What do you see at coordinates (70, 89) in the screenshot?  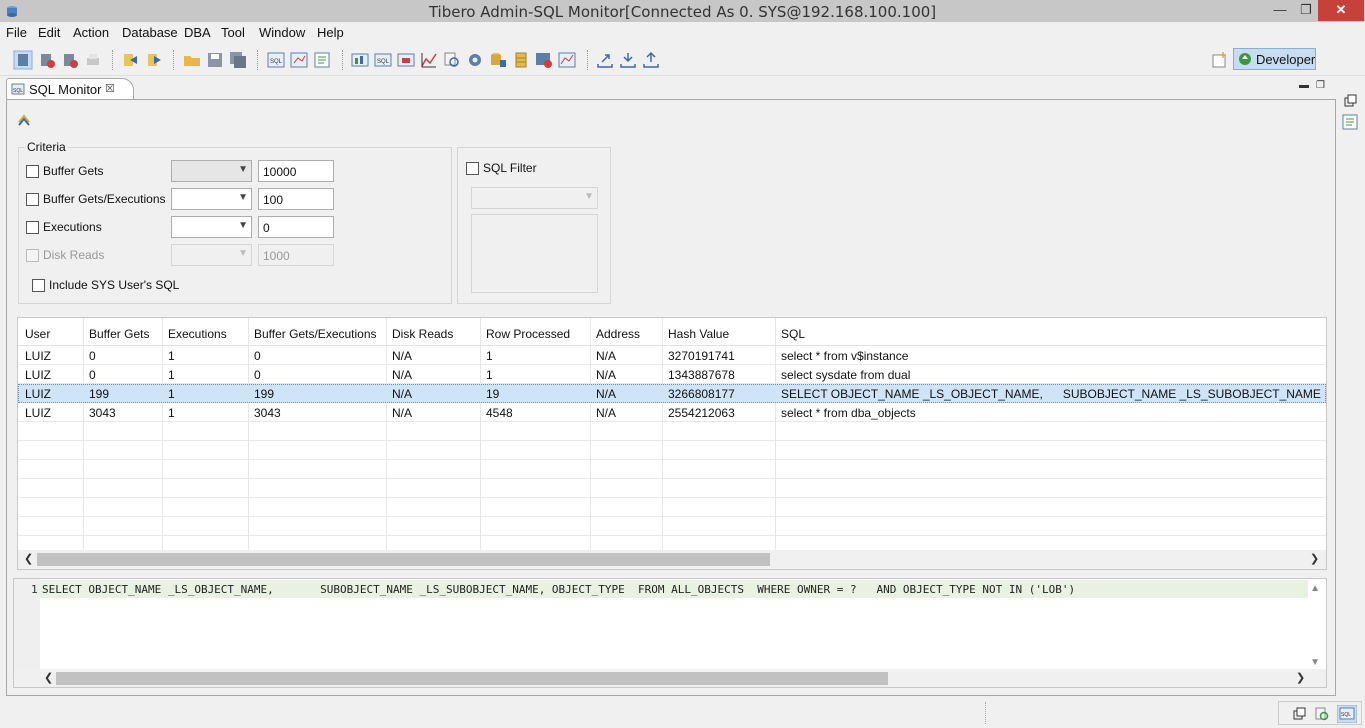 I see `tab-sql-monitor: SQL SQL Monitor ☒` at bounding box center [70, 89].